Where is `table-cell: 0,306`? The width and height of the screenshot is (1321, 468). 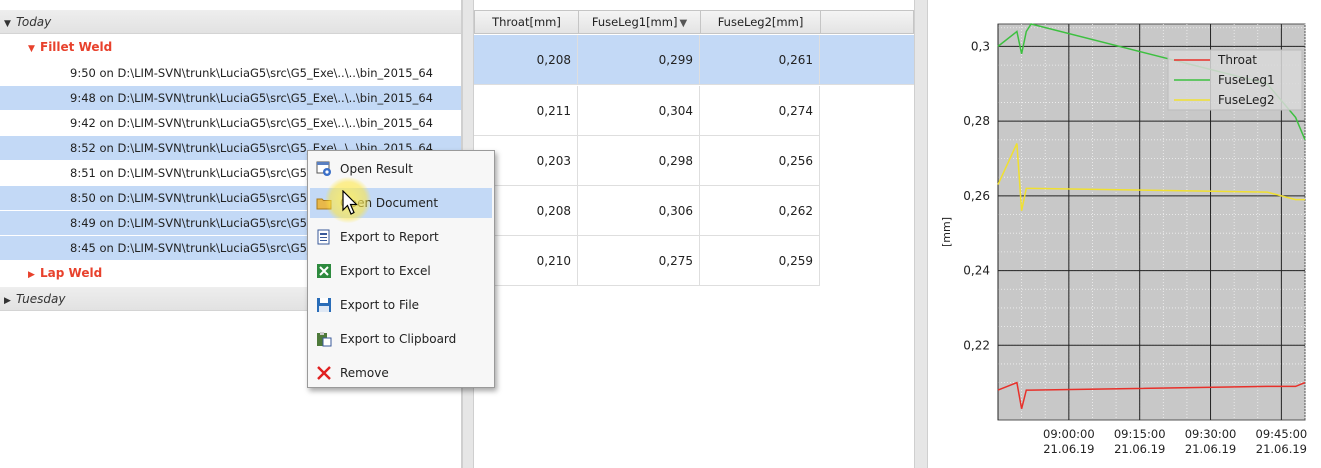 table-cell: 0,306 is located at coordinates (639, 211).